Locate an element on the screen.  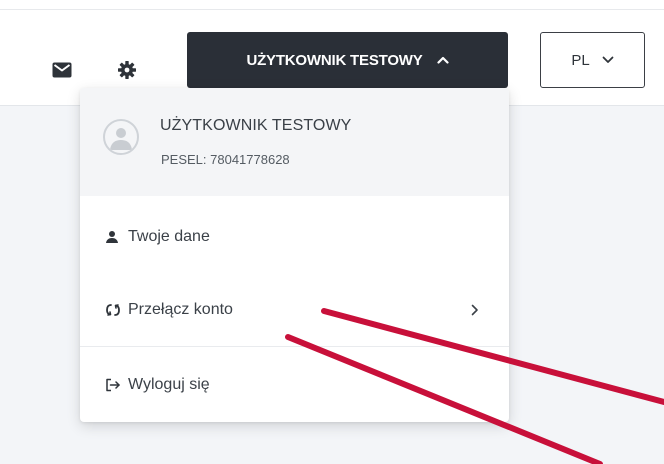
mail-icon is located at coordinates (62, 72).